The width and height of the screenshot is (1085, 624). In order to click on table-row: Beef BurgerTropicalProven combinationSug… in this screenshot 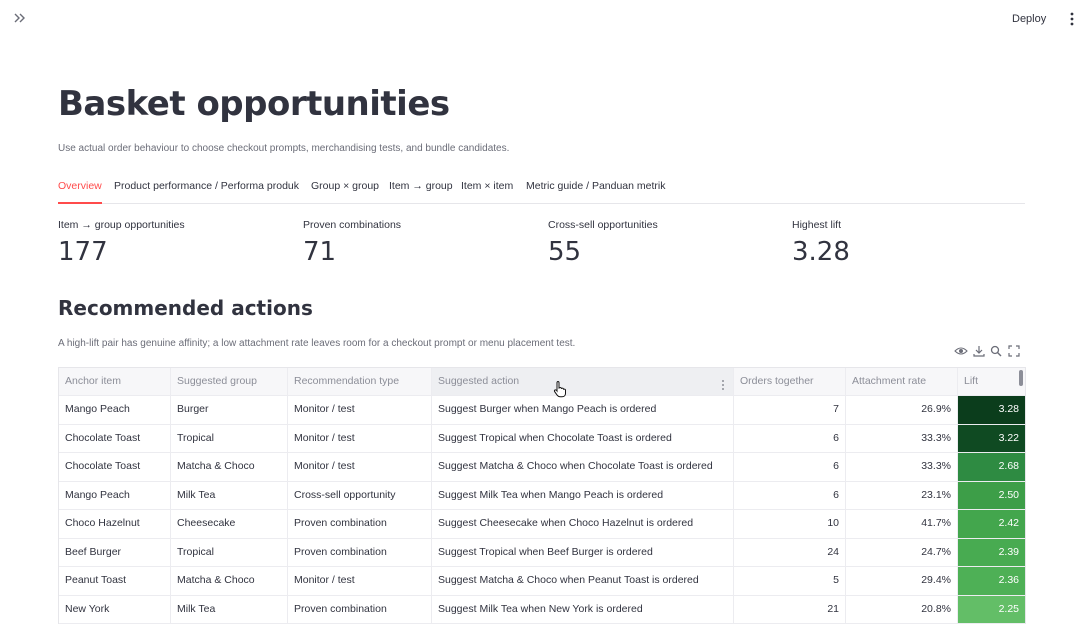, I will do `click(542, 553)`.